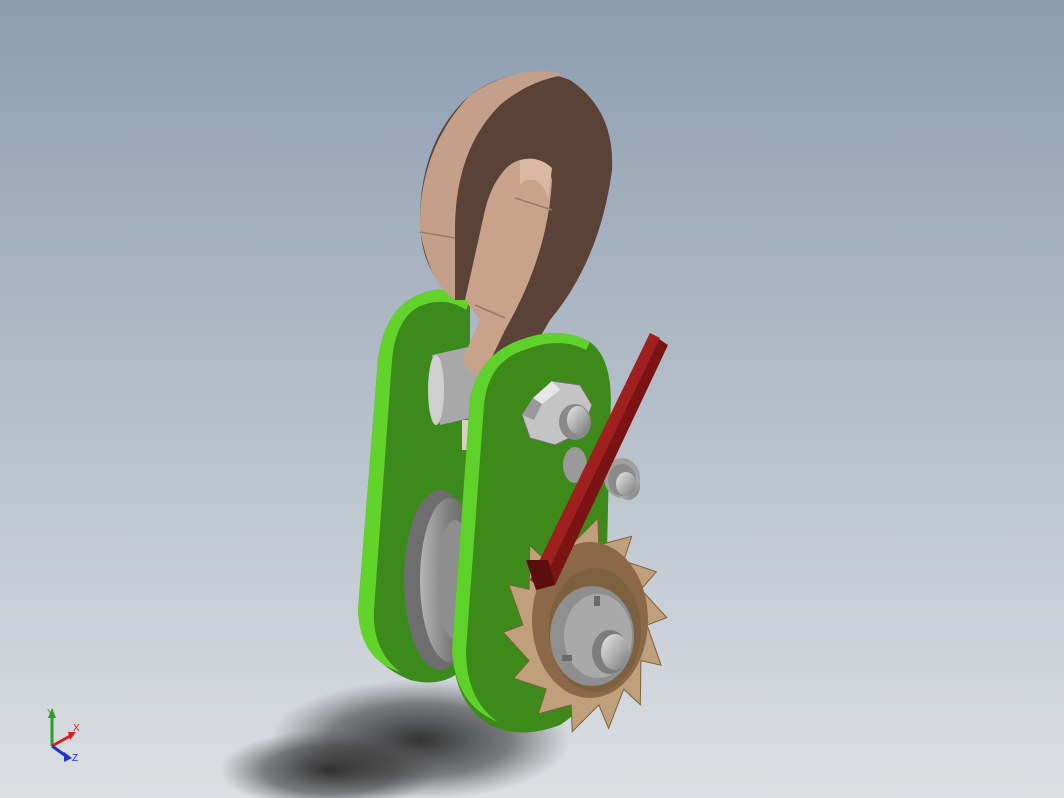 The height and width of the screenshot is (798, 1064). I want to click on x-axis-label: X, so click(76, 728).